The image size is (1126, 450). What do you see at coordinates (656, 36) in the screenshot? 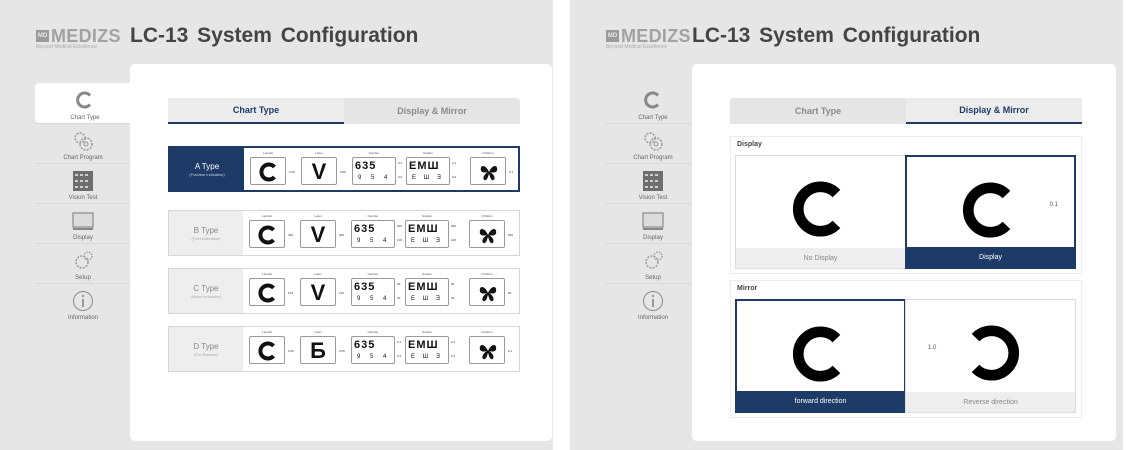
I see `logo-name: MEDIZS` at bounding box center [656, 36].